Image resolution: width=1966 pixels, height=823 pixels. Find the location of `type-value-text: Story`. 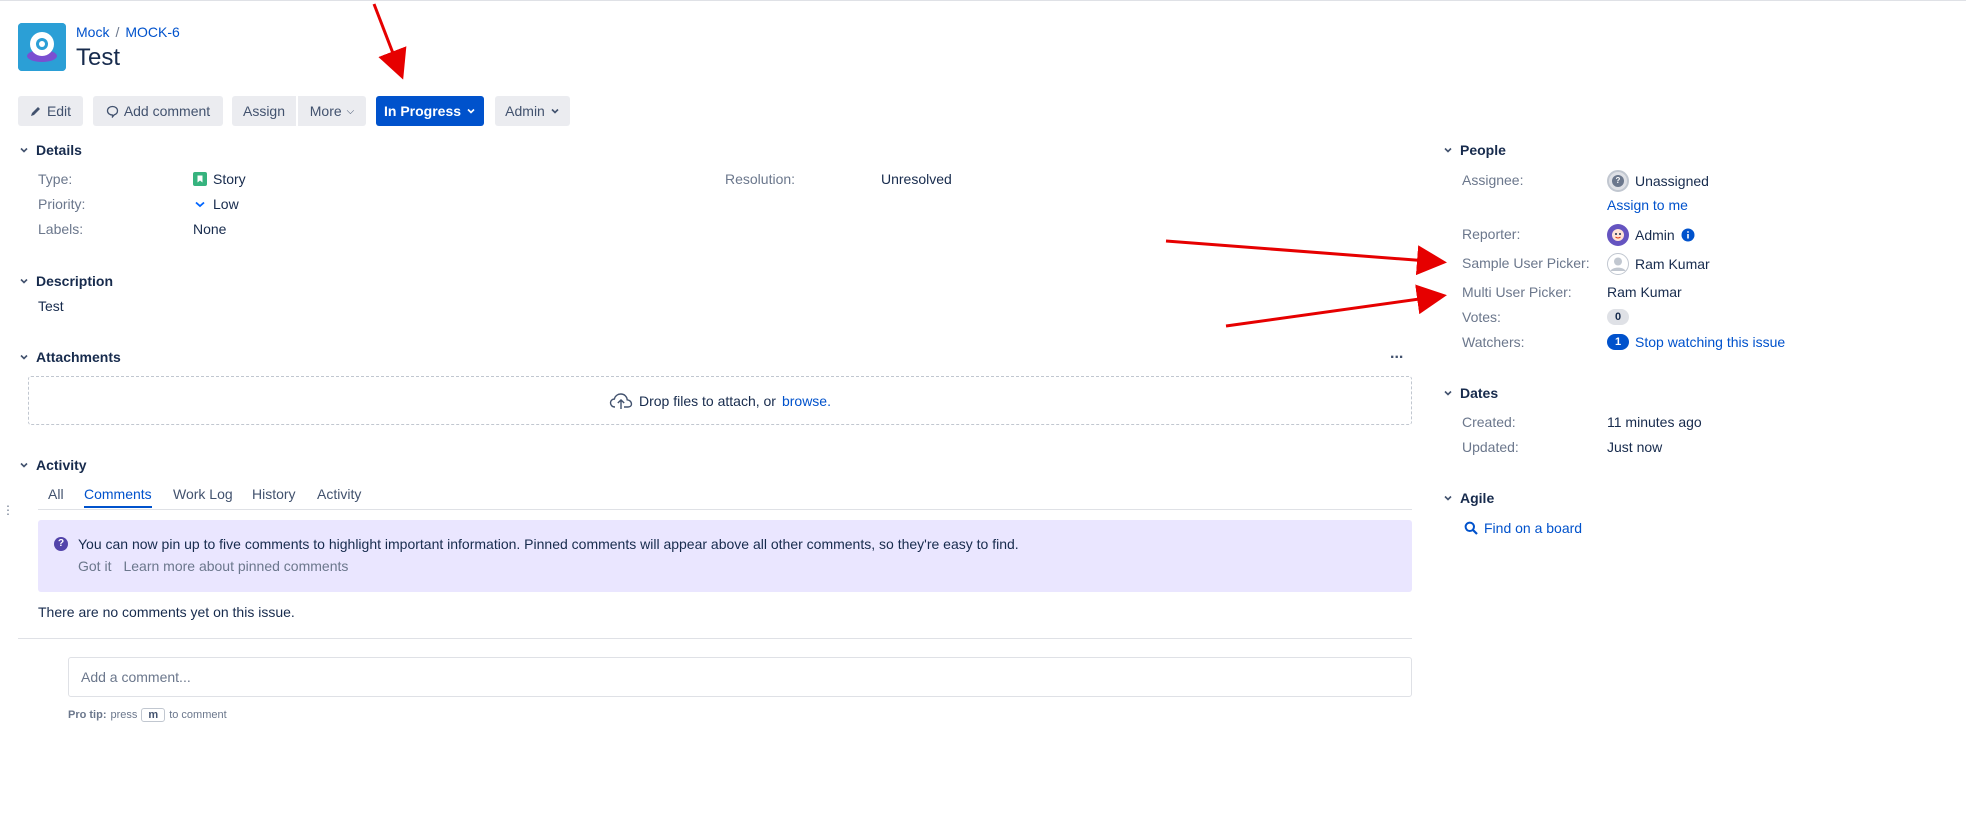

type-value-text: Story is located at coordinates (229, 179).